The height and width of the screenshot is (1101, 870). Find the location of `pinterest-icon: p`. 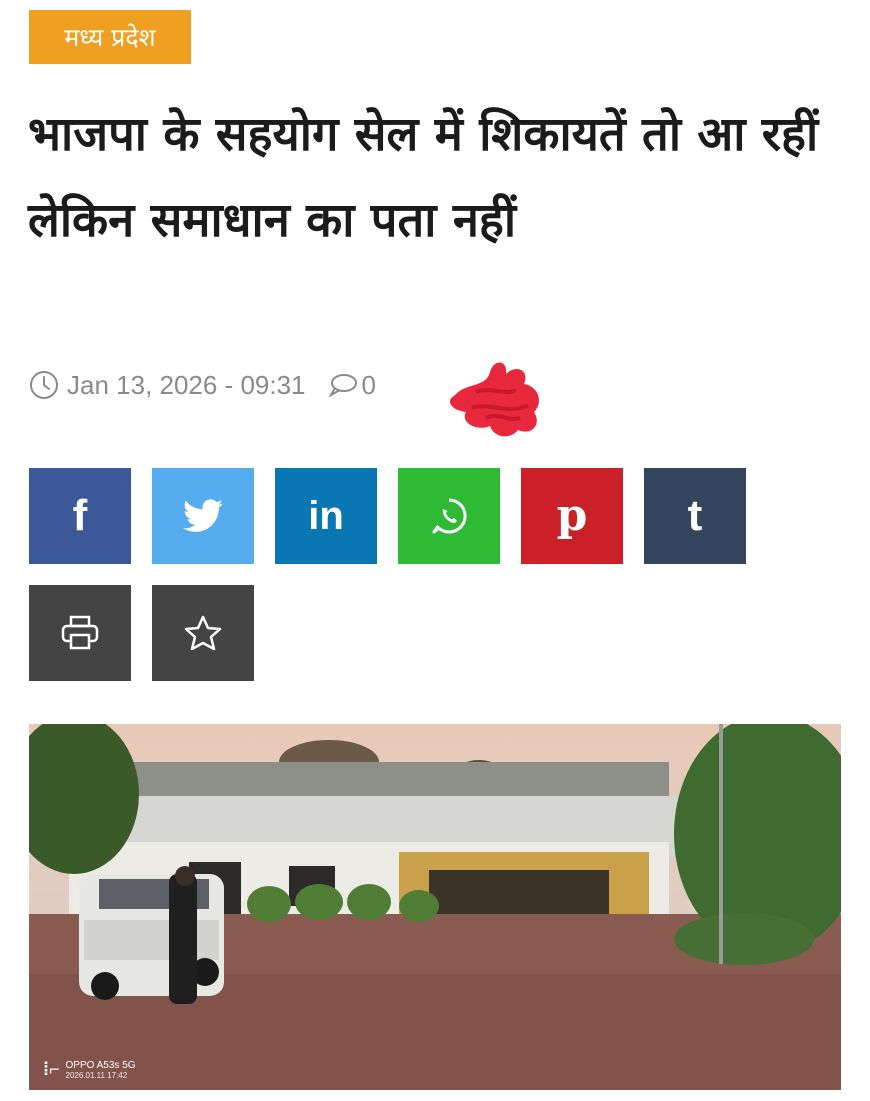

pinterest-icon: p is located at coordinates (572, 515).